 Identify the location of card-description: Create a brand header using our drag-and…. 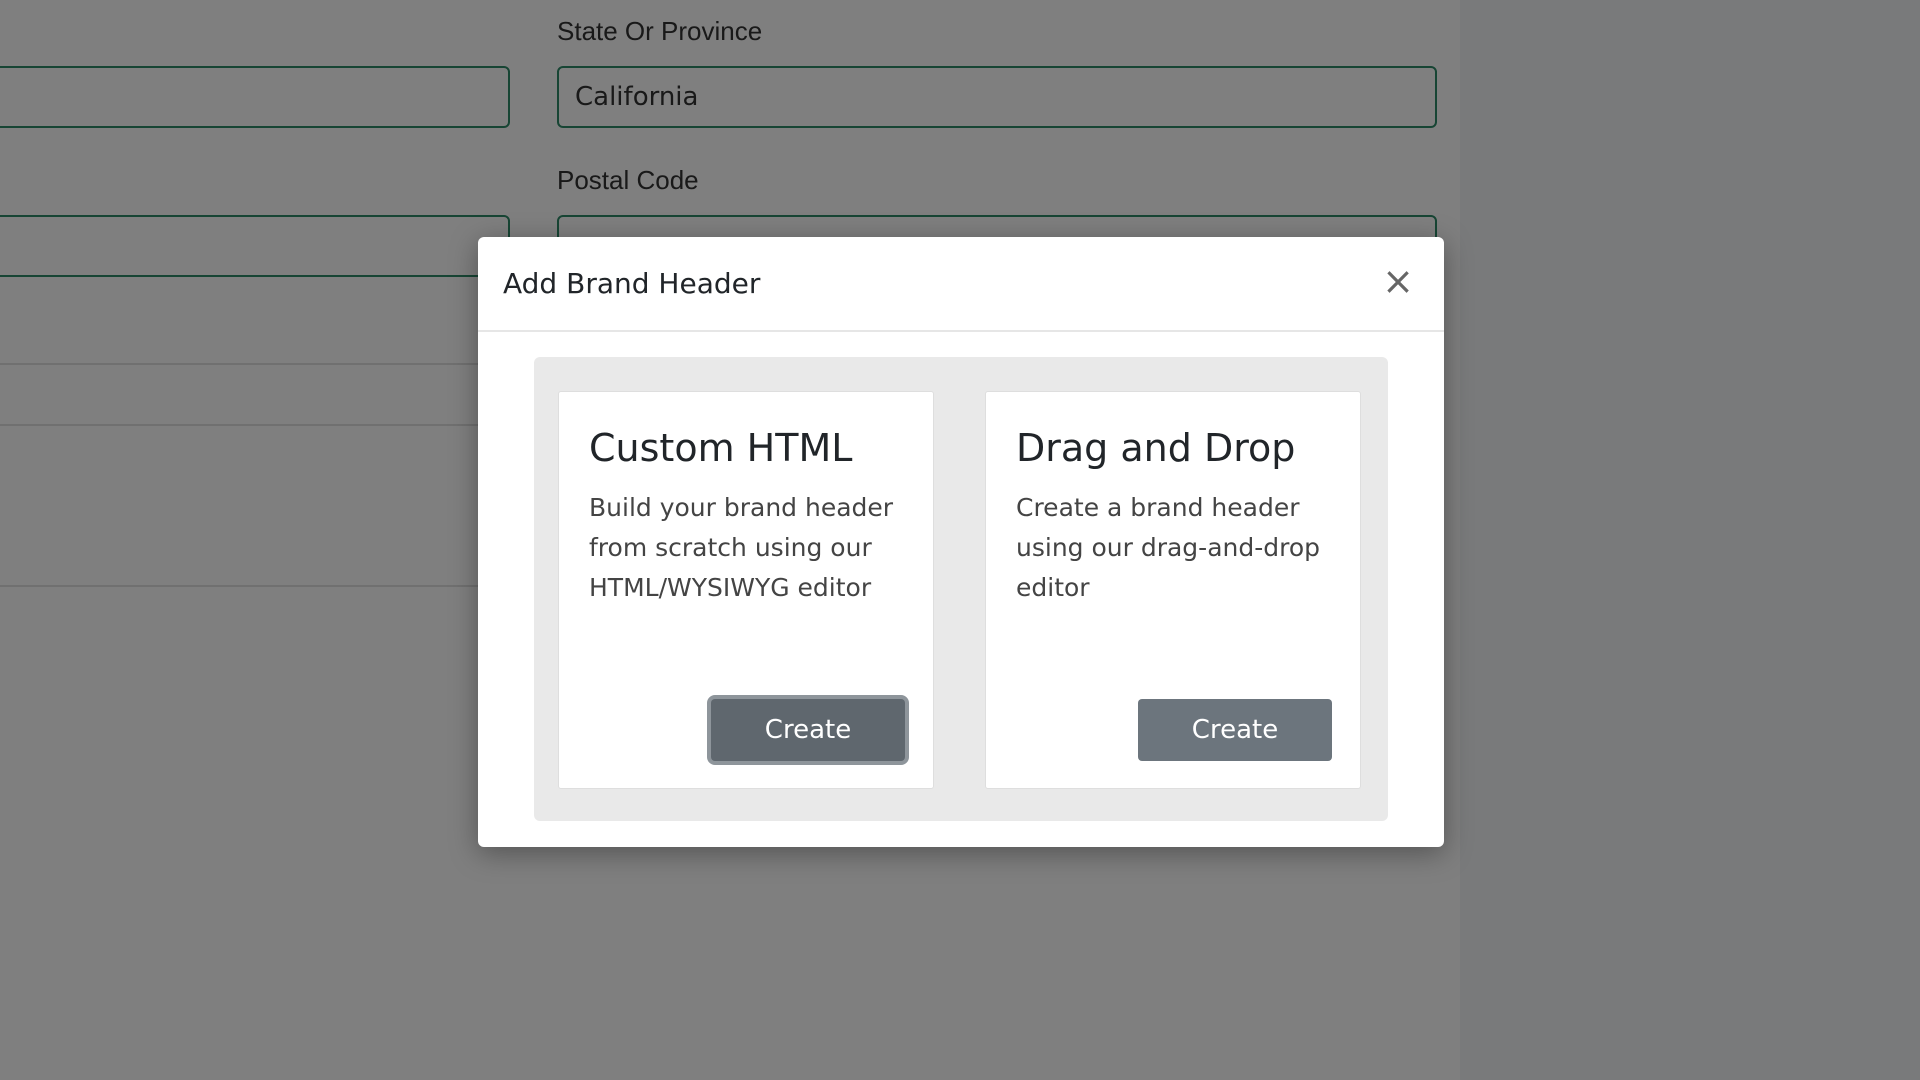
(1168, 547).